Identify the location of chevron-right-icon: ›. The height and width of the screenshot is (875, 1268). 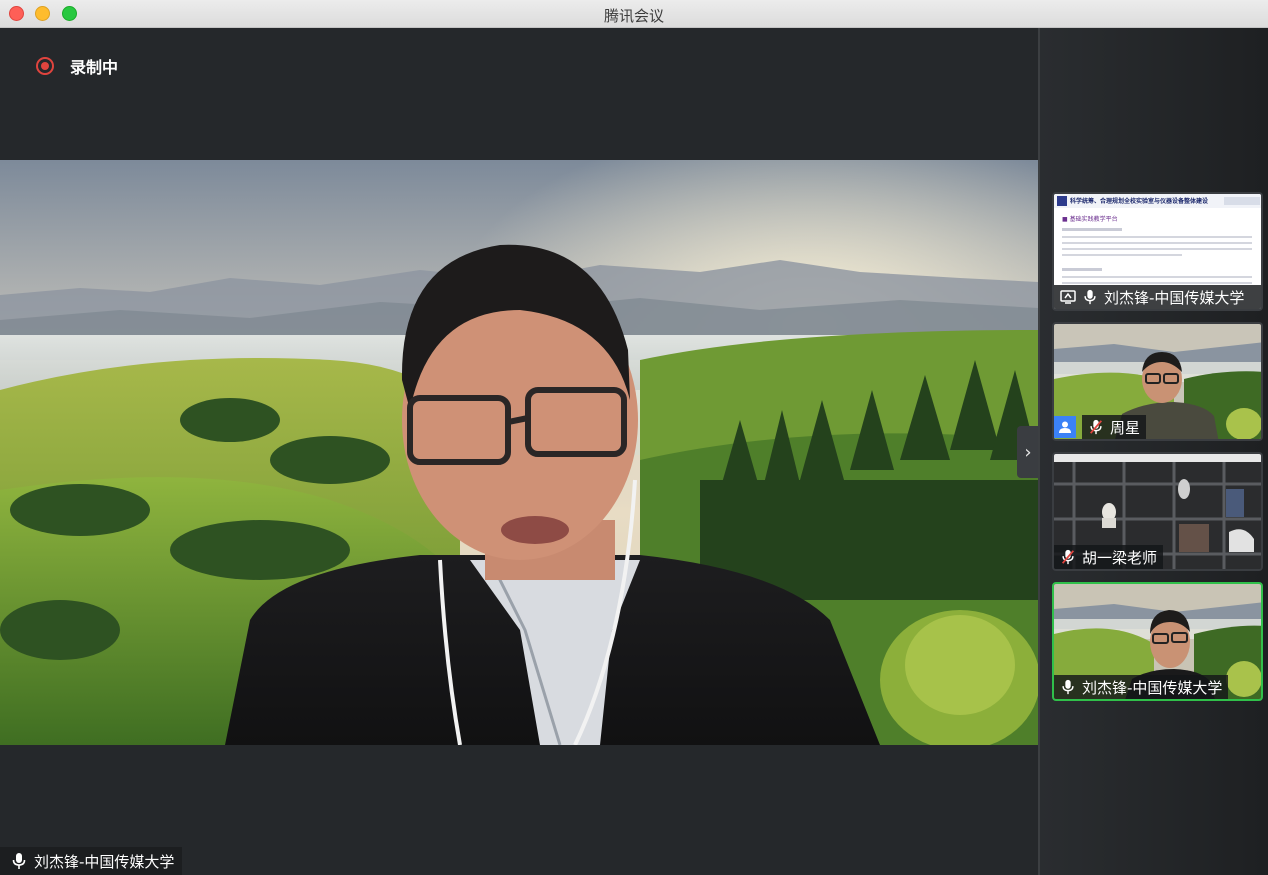
(1028, 452).